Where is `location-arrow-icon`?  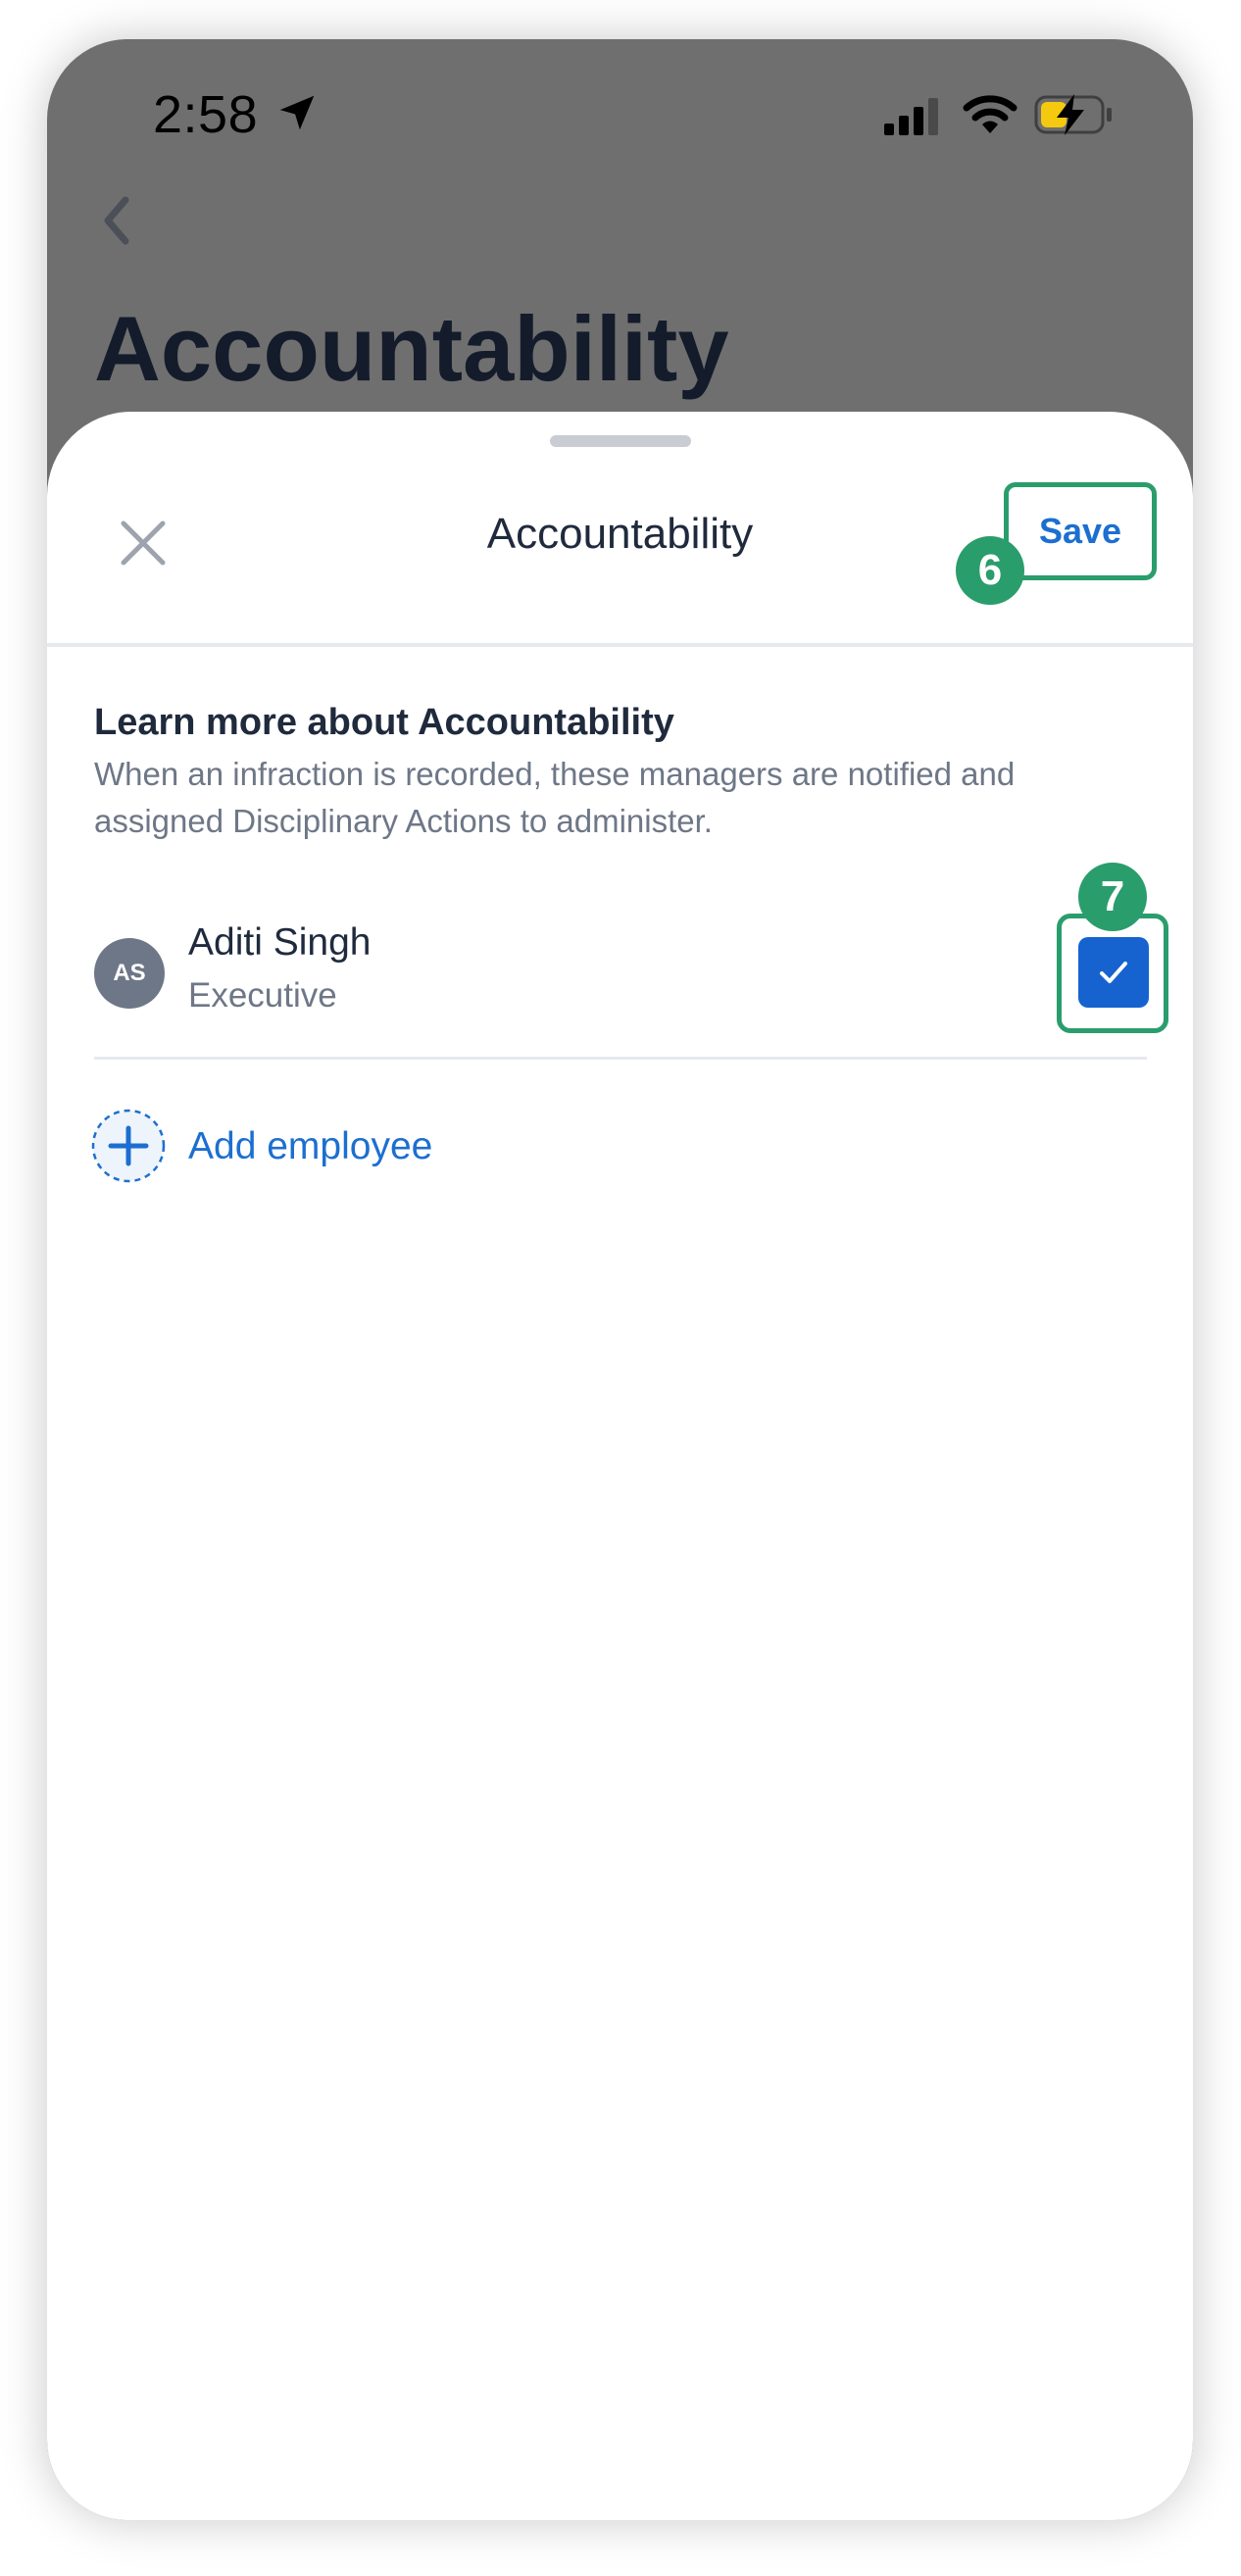
location-arrow-icon is located at coordinates (297, 112).